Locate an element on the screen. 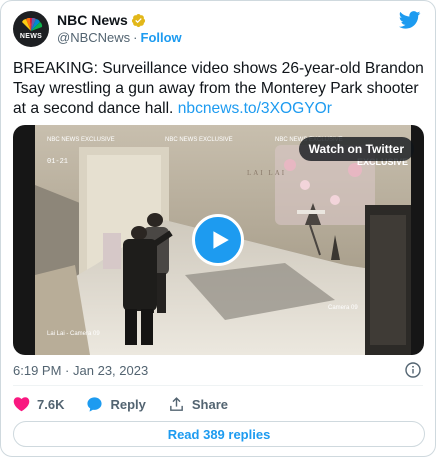 The height and width of the screenshot is (457, 436). share-button: Share is located at coordinates (198, 404).